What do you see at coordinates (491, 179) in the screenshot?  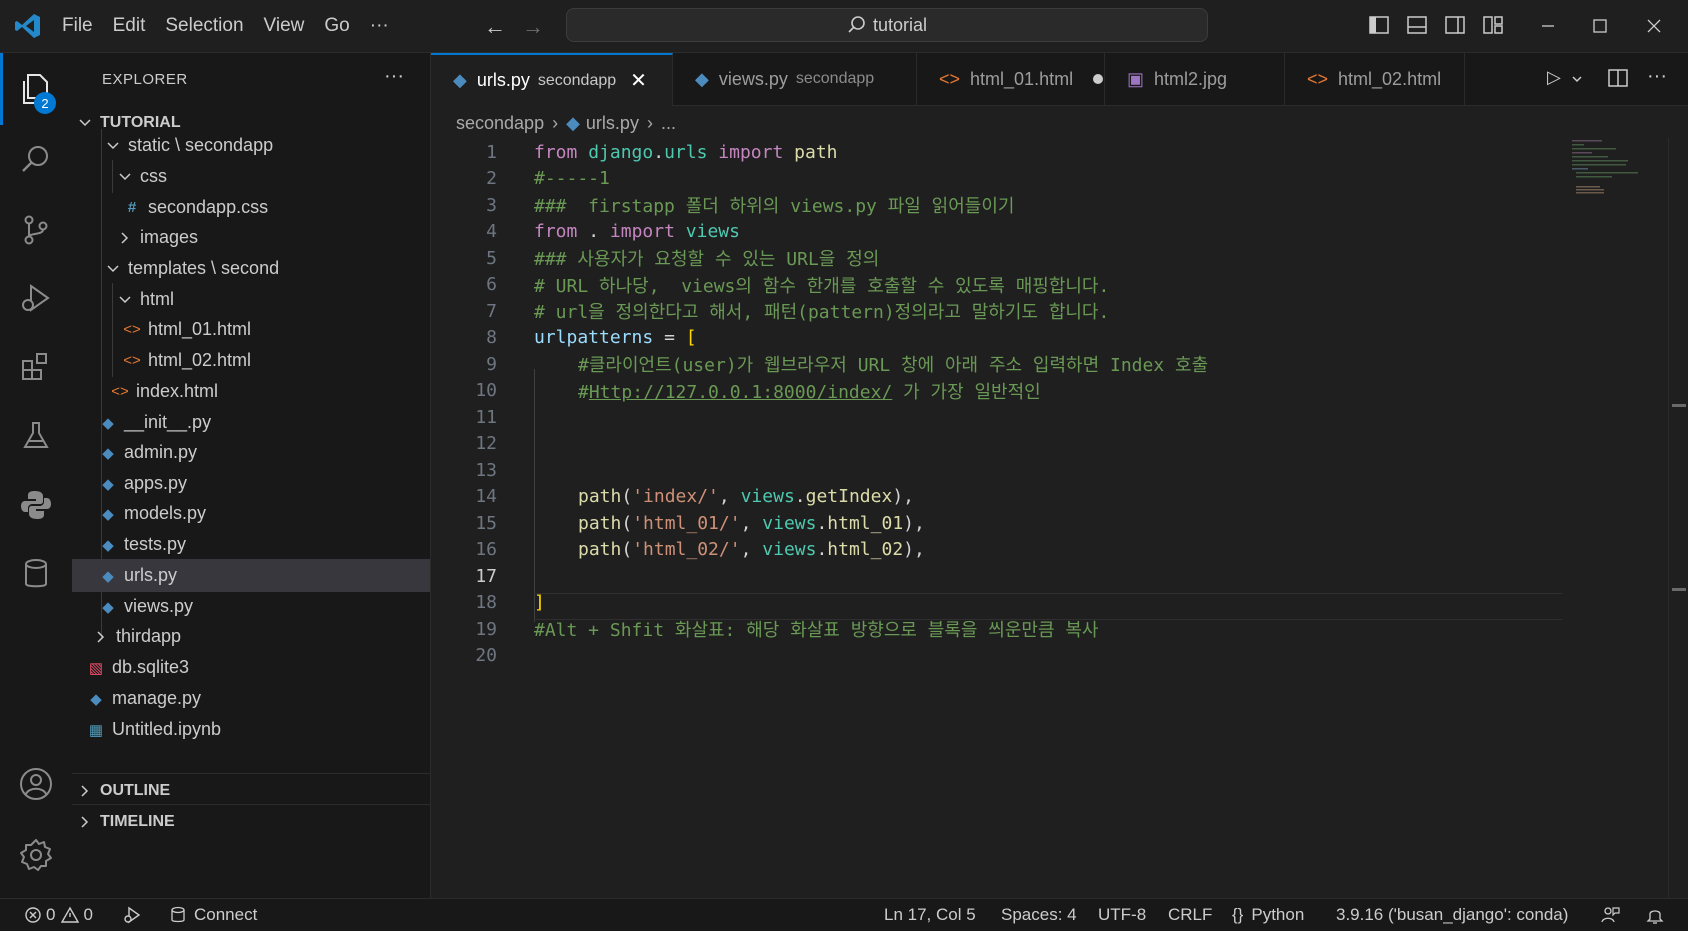 I see `line-number: 2` at bounding box center [491, 179].